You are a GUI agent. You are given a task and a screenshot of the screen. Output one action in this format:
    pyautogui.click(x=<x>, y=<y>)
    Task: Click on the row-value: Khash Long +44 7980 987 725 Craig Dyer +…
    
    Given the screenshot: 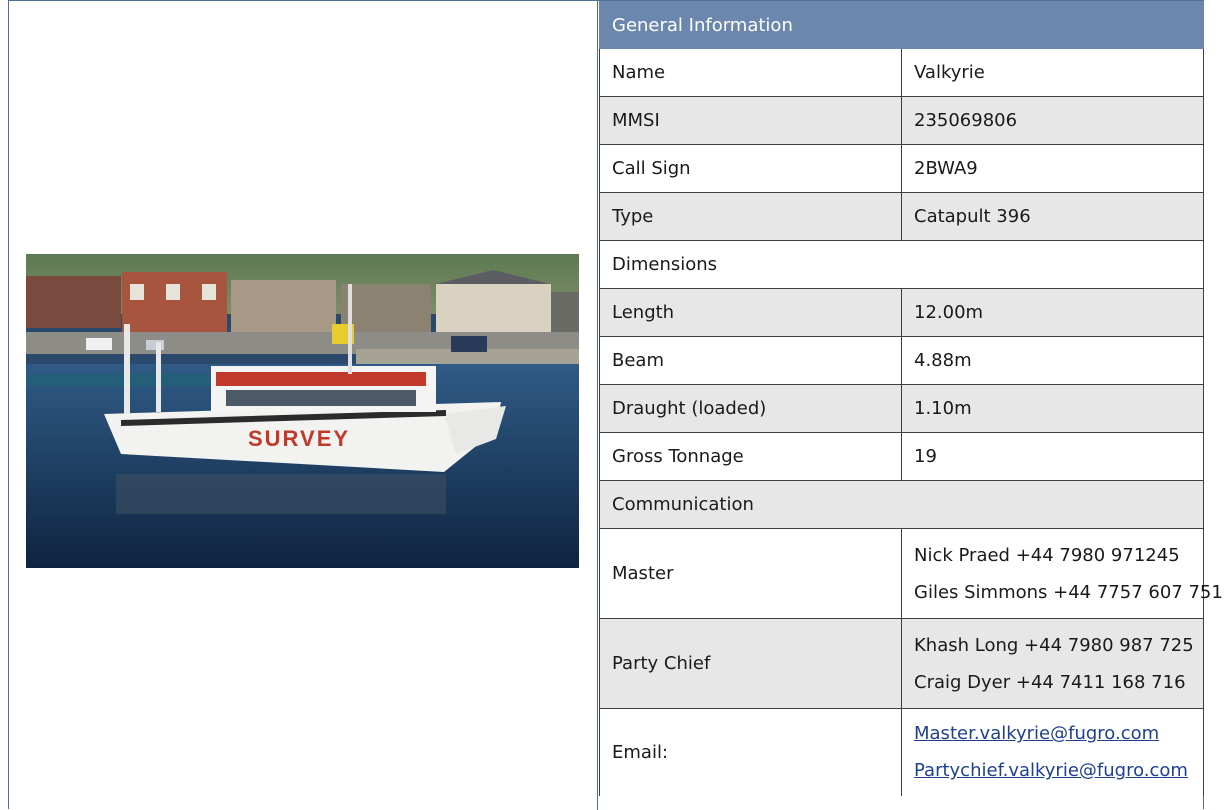 What is the action you would take?
    pyautogui.click(x=1052, y=663)
    